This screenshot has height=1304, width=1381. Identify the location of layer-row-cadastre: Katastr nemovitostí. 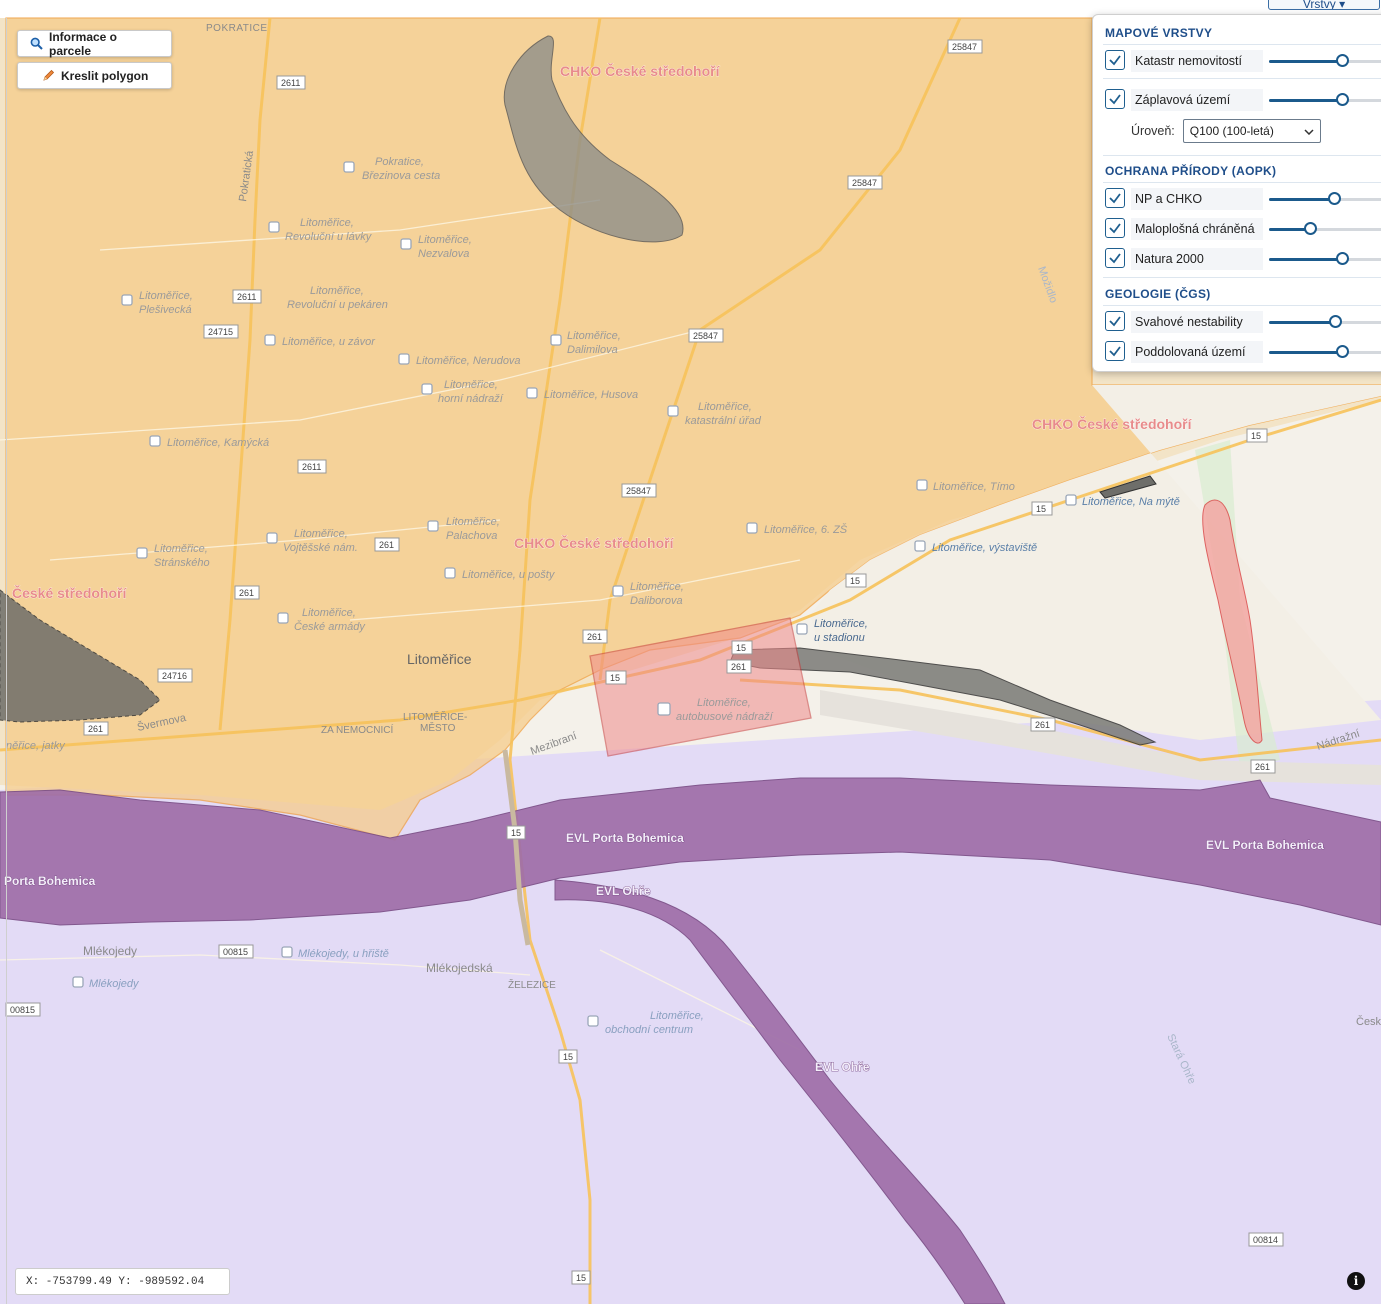
(1242, 62).